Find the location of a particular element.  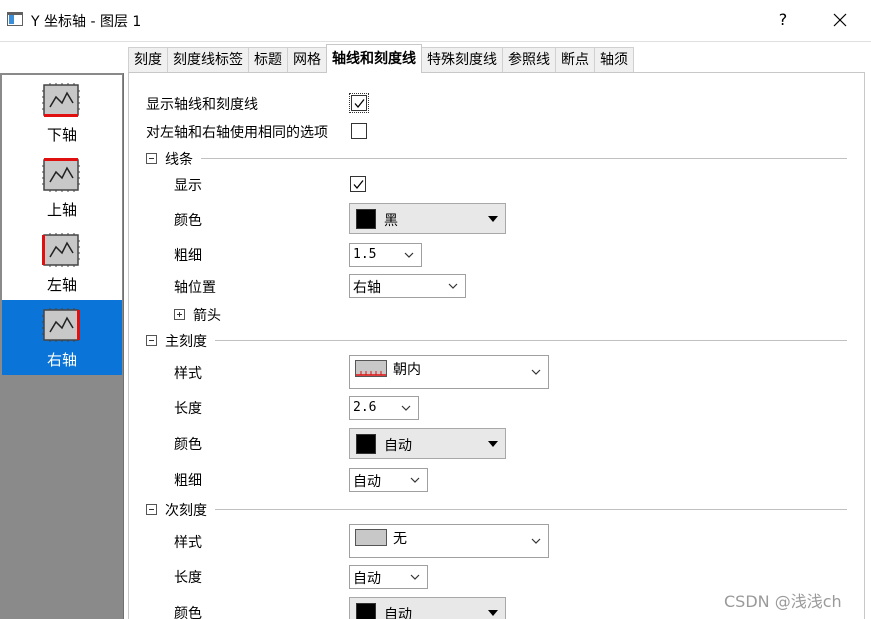

minor-length-dropdown: 自动 is located at coordinates (388, 577).